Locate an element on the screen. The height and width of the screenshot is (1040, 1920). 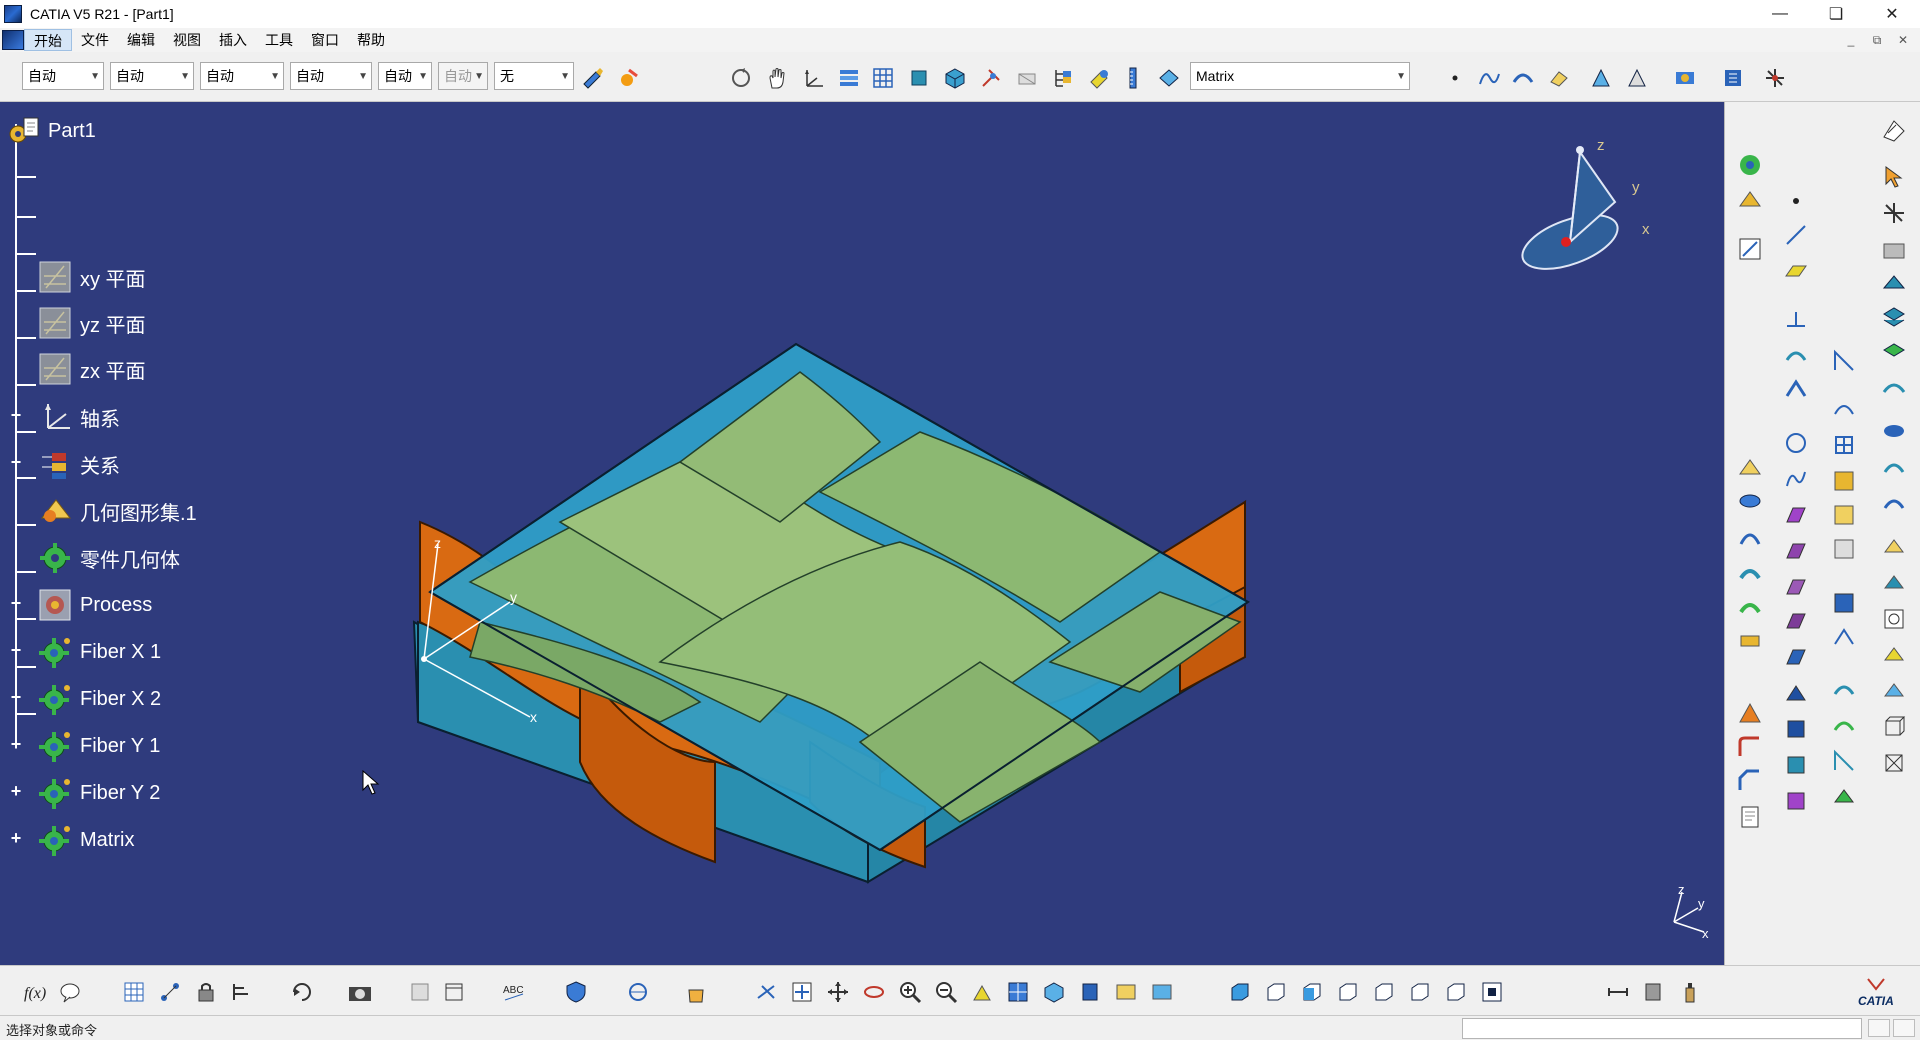
top-view-icon is located at coordinates (1384, 992).